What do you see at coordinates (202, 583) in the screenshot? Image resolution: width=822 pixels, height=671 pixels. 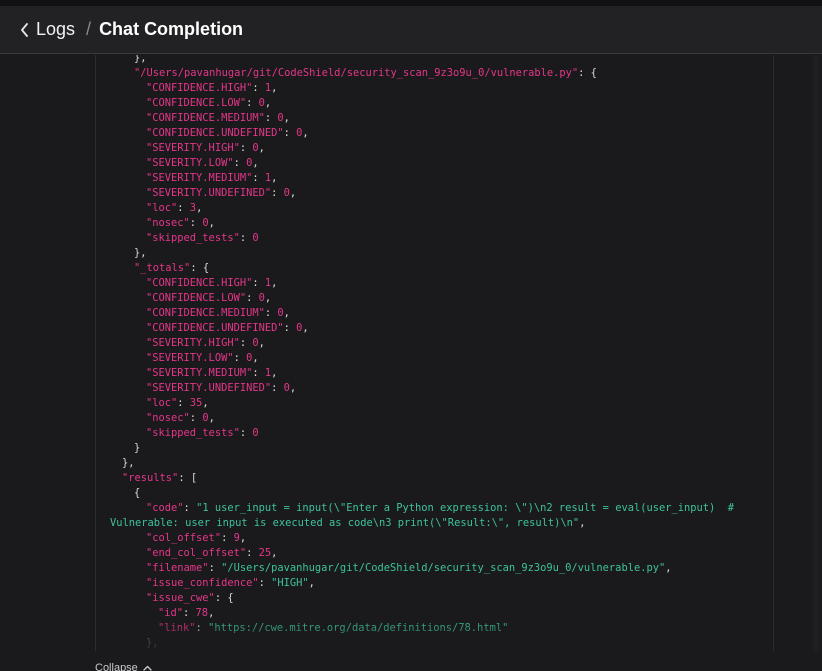 I see `json-key: "issue_confidence"` at bounding box center [202, 583].